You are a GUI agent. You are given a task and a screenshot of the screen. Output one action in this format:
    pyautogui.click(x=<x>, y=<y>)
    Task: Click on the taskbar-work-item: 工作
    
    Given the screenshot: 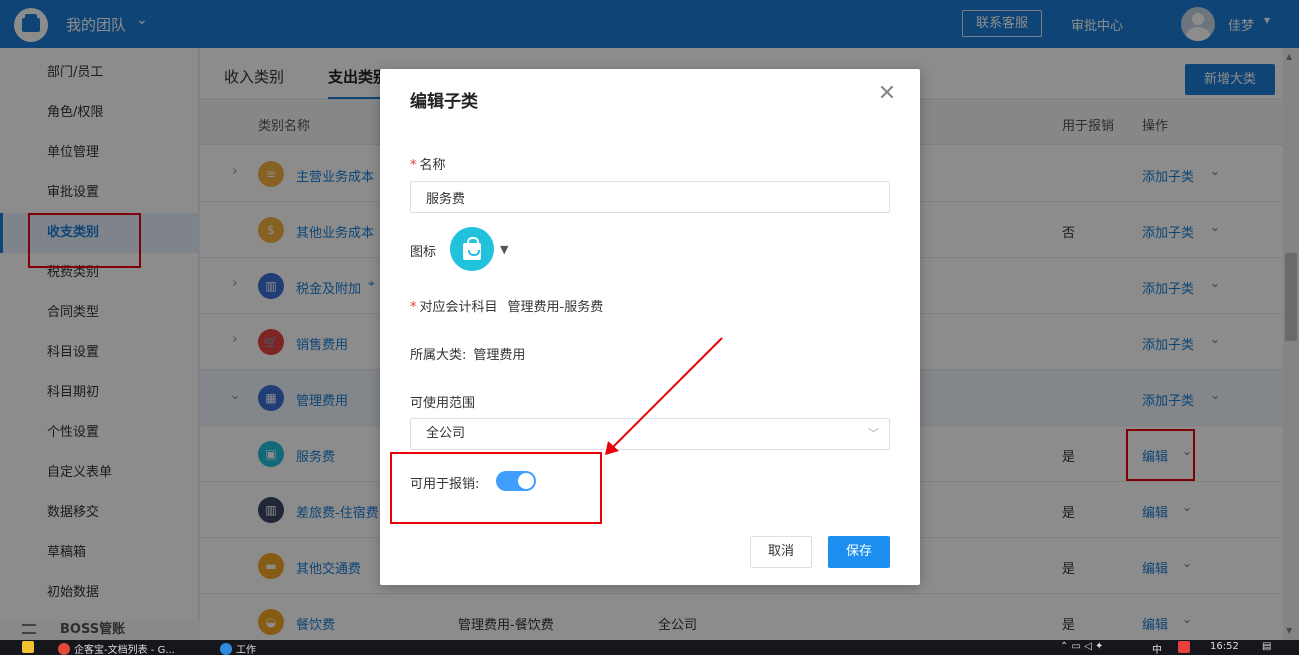 What is the action you would take?
    pyautogui.click(x=238, y=648)
    